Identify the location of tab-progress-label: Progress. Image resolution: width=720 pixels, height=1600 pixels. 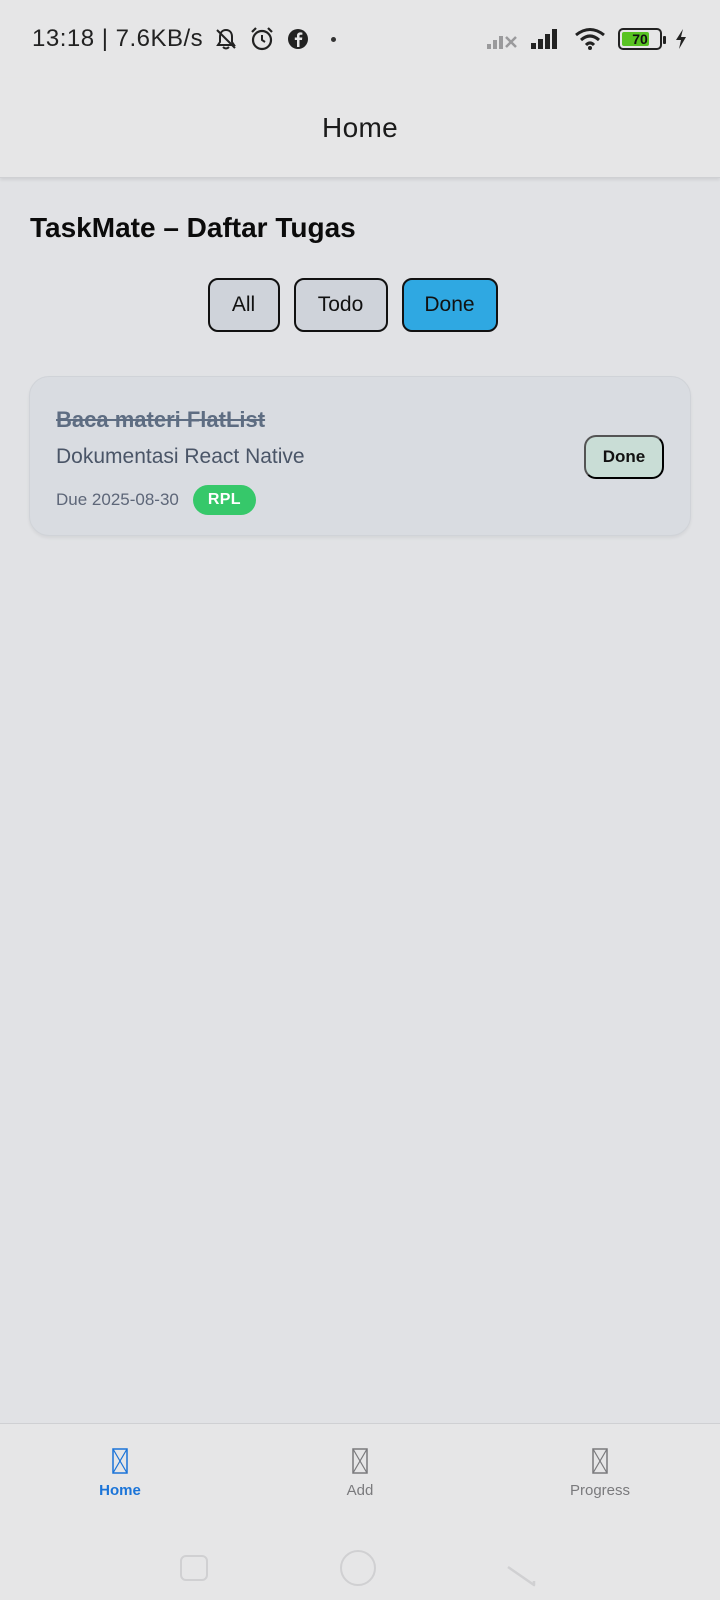
(600, 1490).